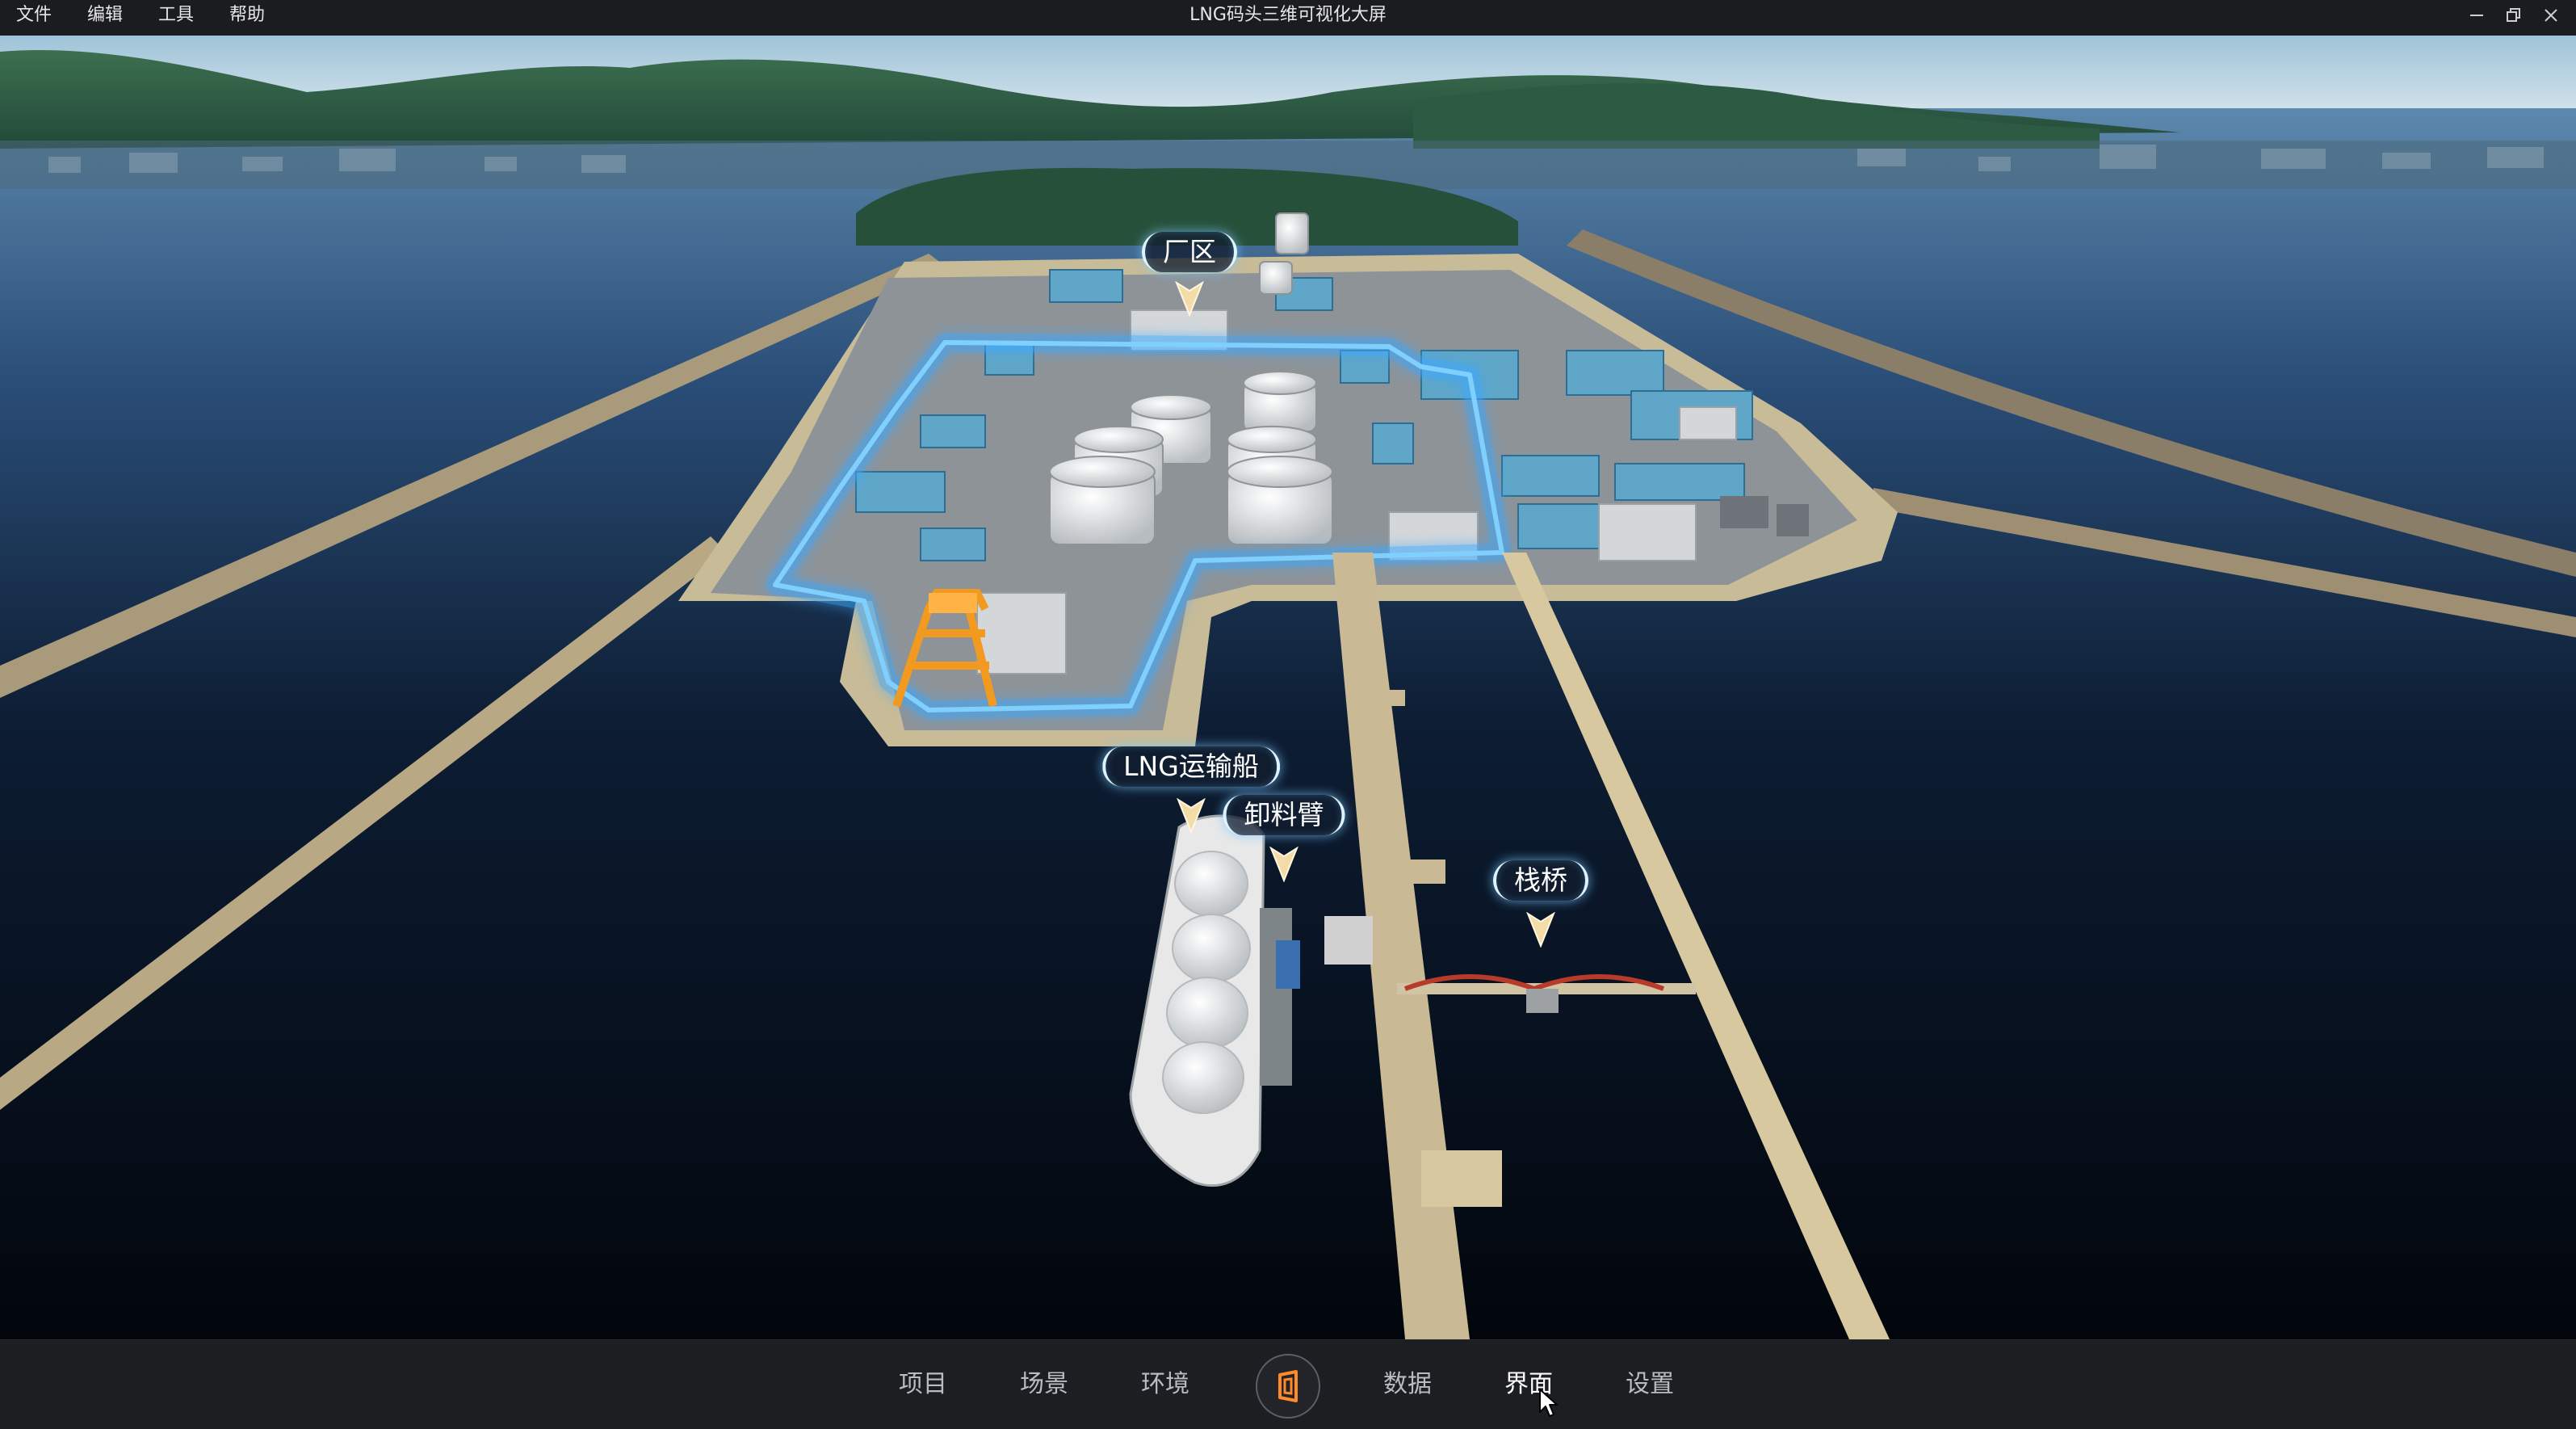  Describe the element at coordinates (34, 18) in the screenshot. I see `menu-file: 文件` at that location.